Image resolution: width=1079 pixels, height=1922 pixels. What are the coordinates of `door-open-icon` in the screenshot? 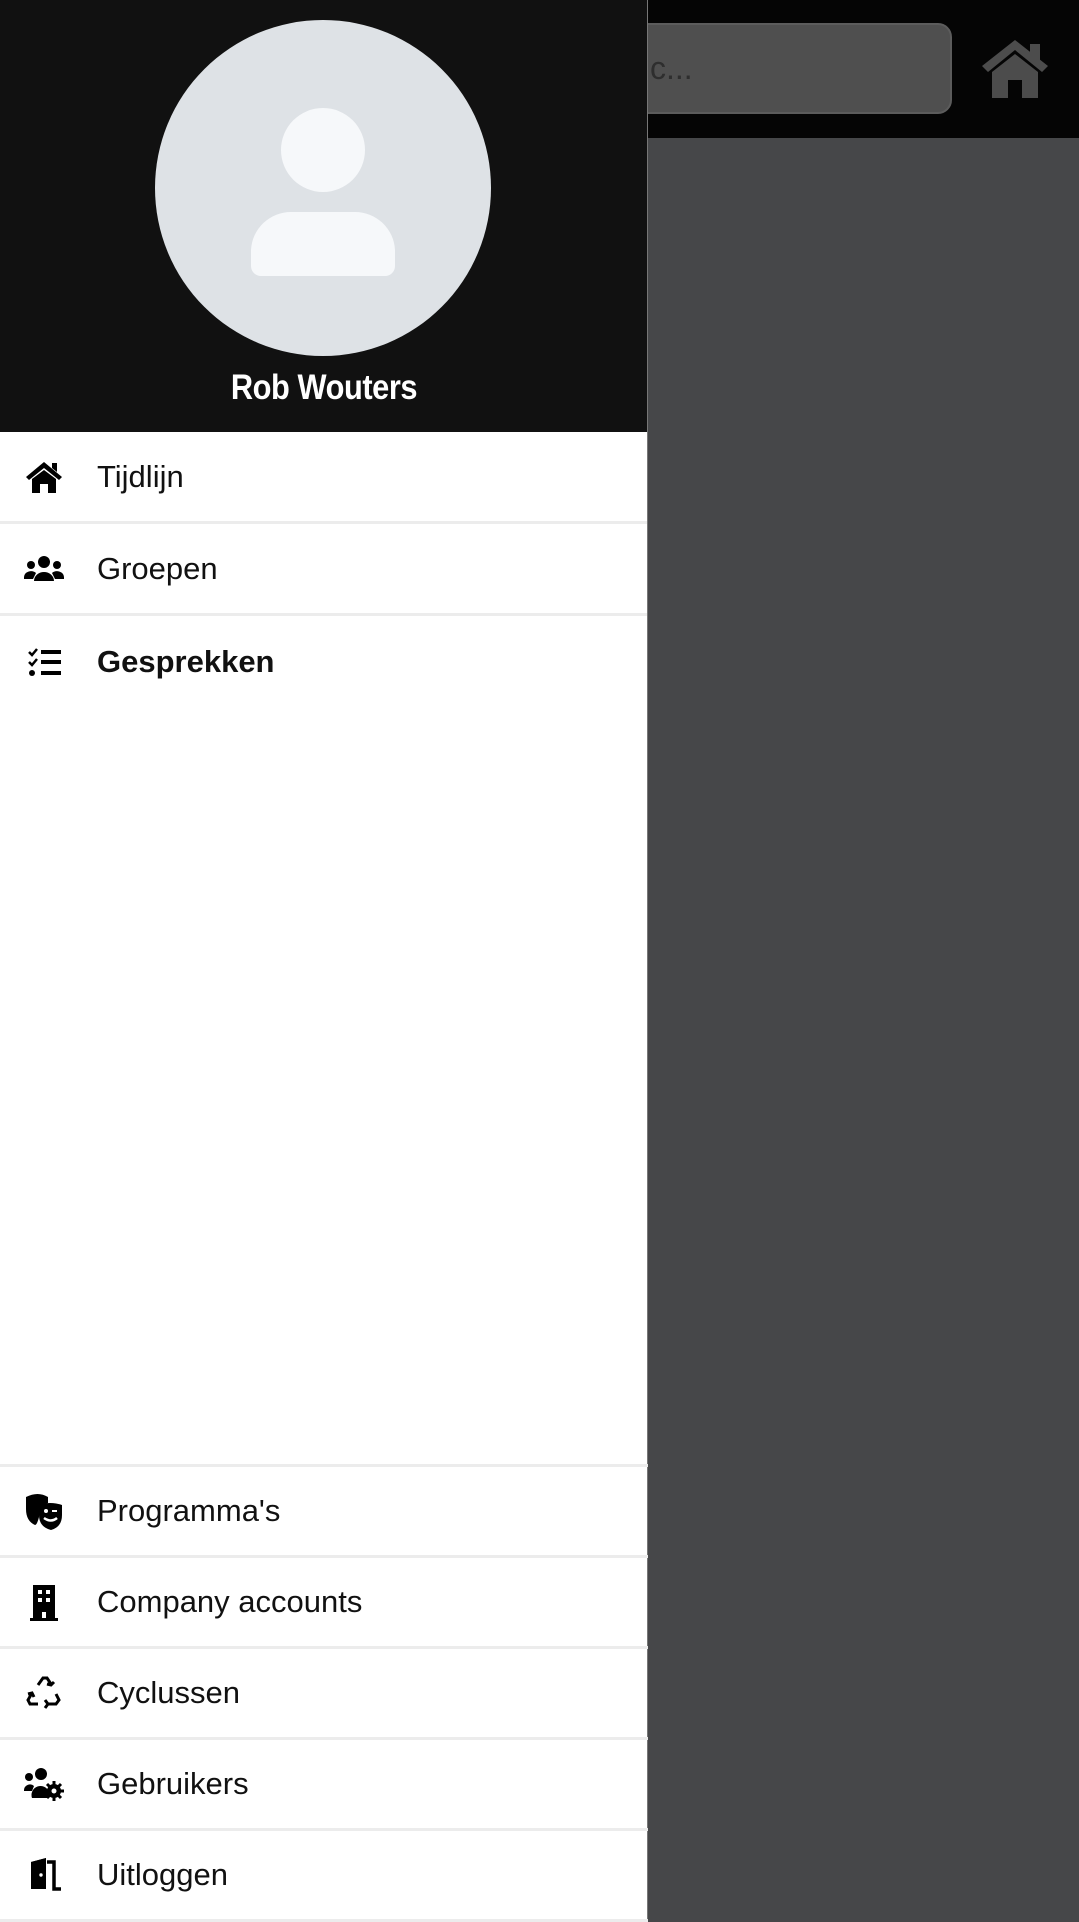 It's located at (43, 1874).